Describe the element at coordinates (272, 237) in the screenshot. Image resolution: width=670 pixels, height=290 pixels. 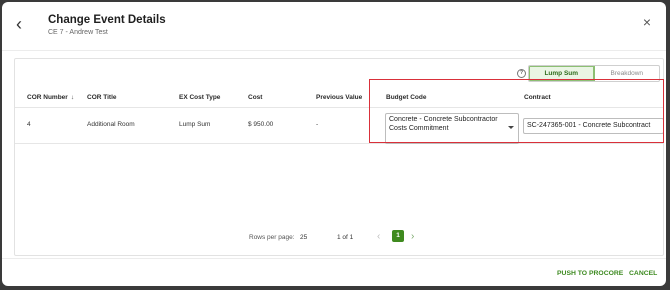
I see `rows-per-page-label: Rows per page:` at that location.